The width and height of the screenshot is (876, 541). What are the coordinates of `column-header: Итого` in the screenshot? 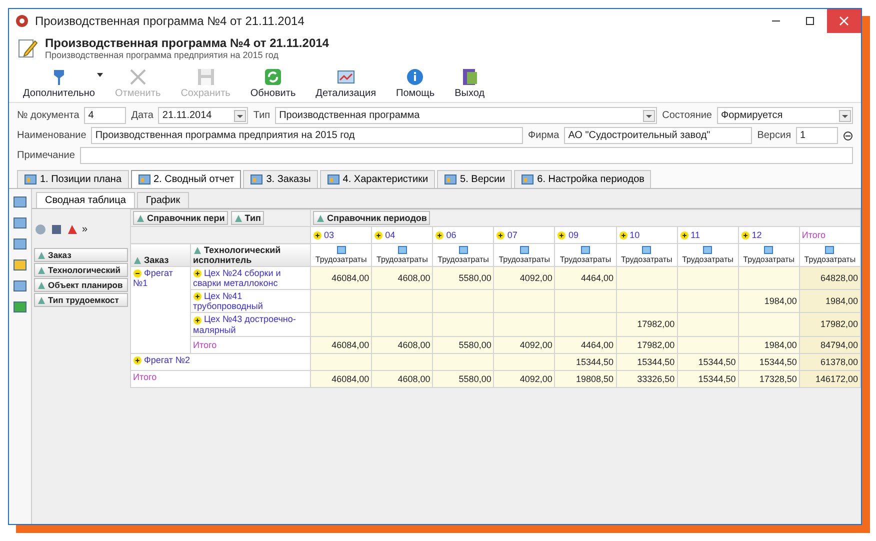 It's located at (829, 235).